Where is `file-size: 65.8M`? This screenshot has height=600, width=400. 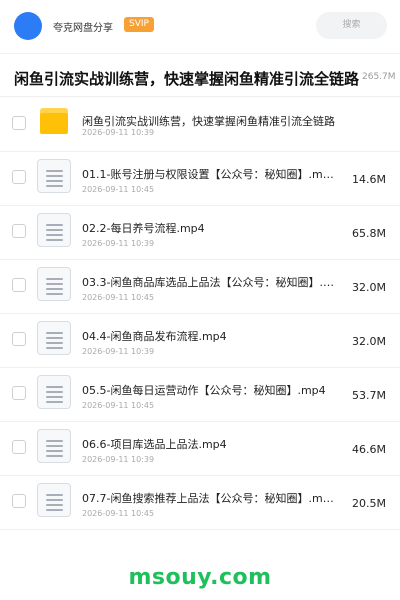 file-size: 65.8M is located at coordinates (369, 233).